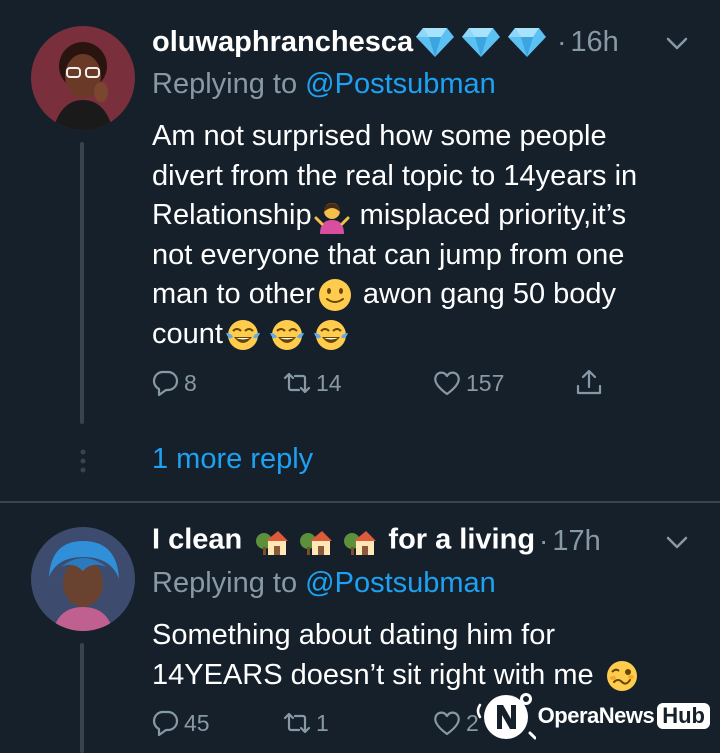  What do you see at coordinates (197, 539) in the screenshot?
I see `display-name-part: I clean` at bounding box center [197, 539].